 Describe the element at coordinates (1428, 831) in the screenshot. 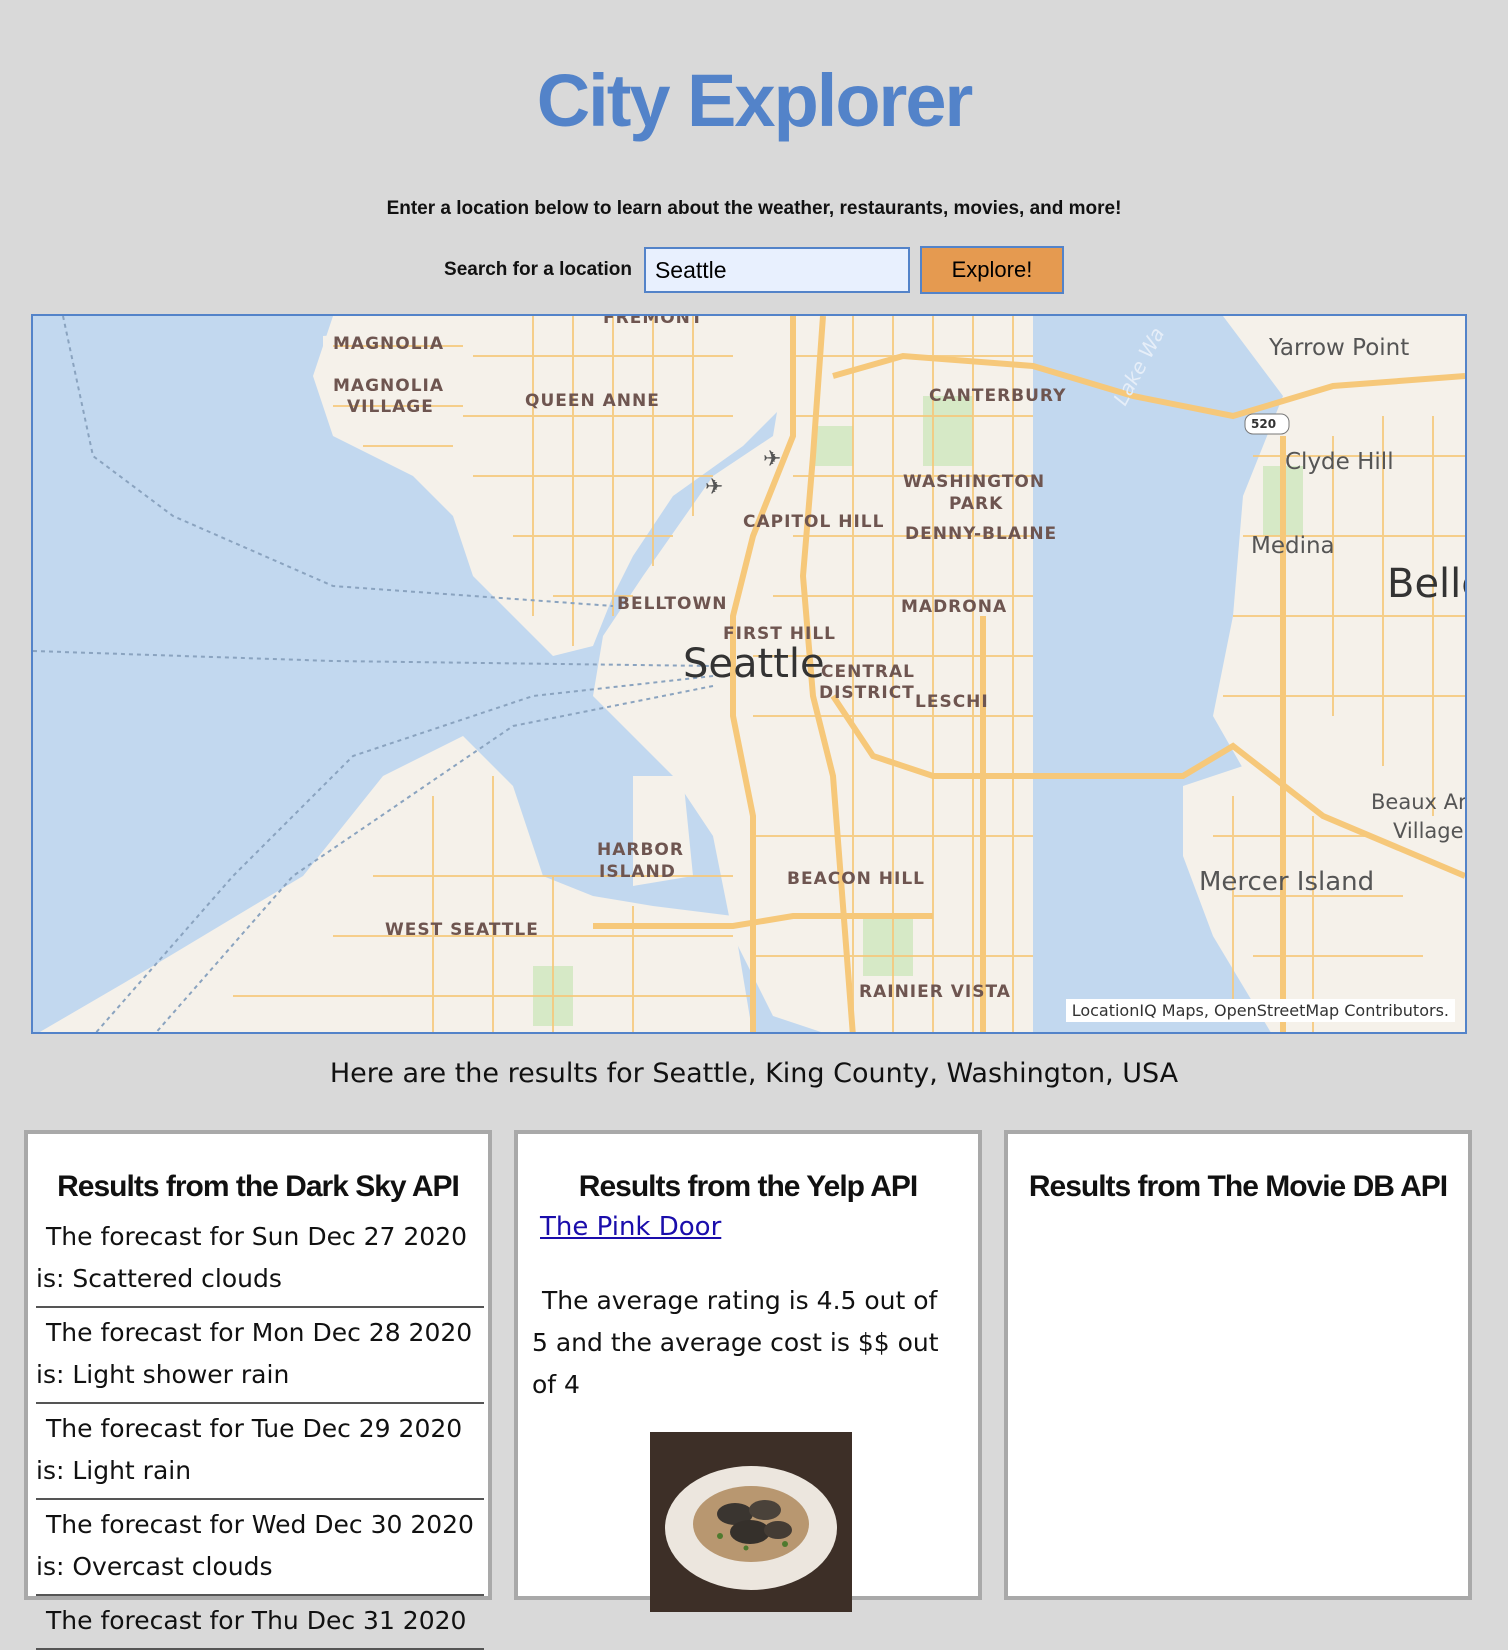

I see `map-label-beaux-arts: Village` at that location.